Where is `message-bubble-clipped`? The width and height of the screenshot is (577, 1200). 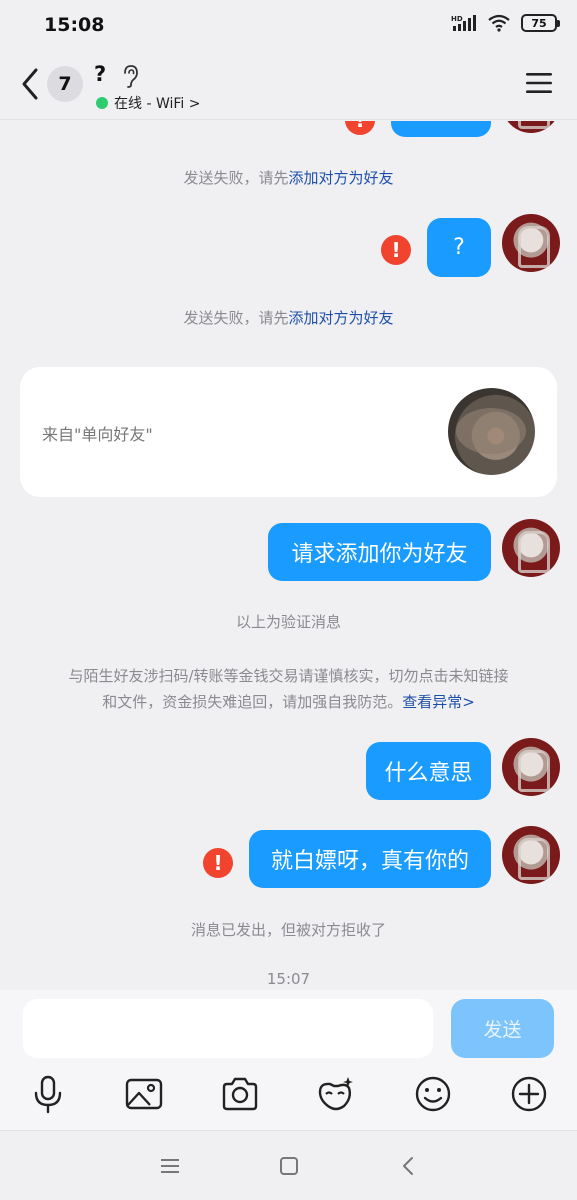
message-bubble-clipped is located at coordinates (441, 129).